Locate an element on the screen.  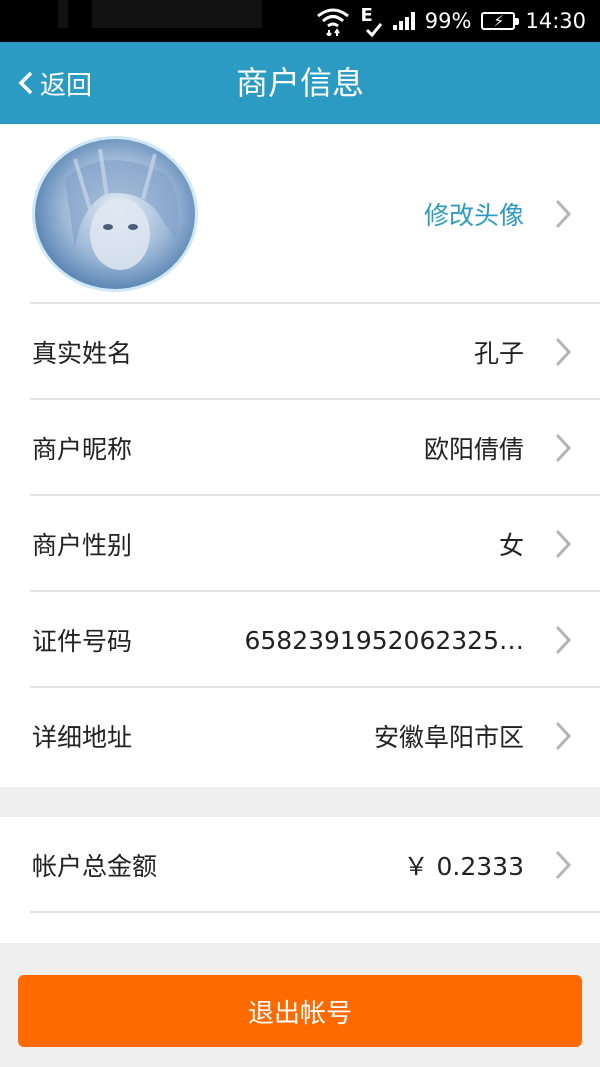
logout-button: 退出帐号 is located at coordinates (300, 1011).